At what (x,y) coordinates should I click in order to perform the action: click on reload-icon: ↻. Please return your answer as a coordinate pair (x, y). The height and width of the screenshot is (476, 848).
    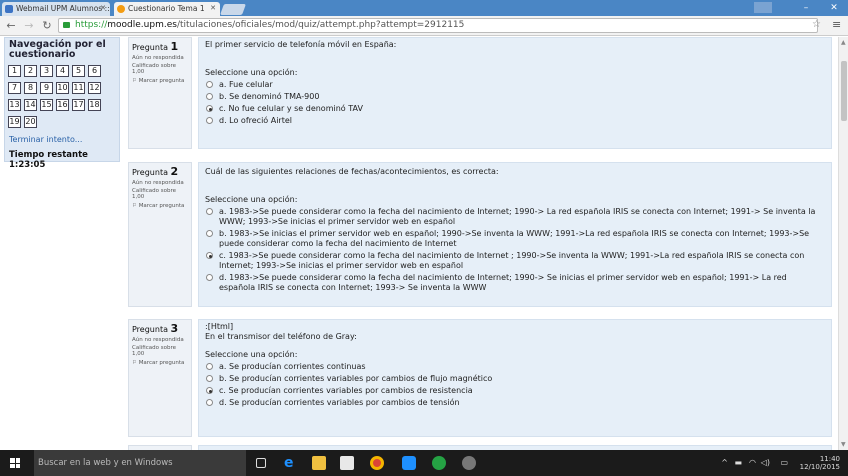
    Looking at the image, I should click on (47, 25).